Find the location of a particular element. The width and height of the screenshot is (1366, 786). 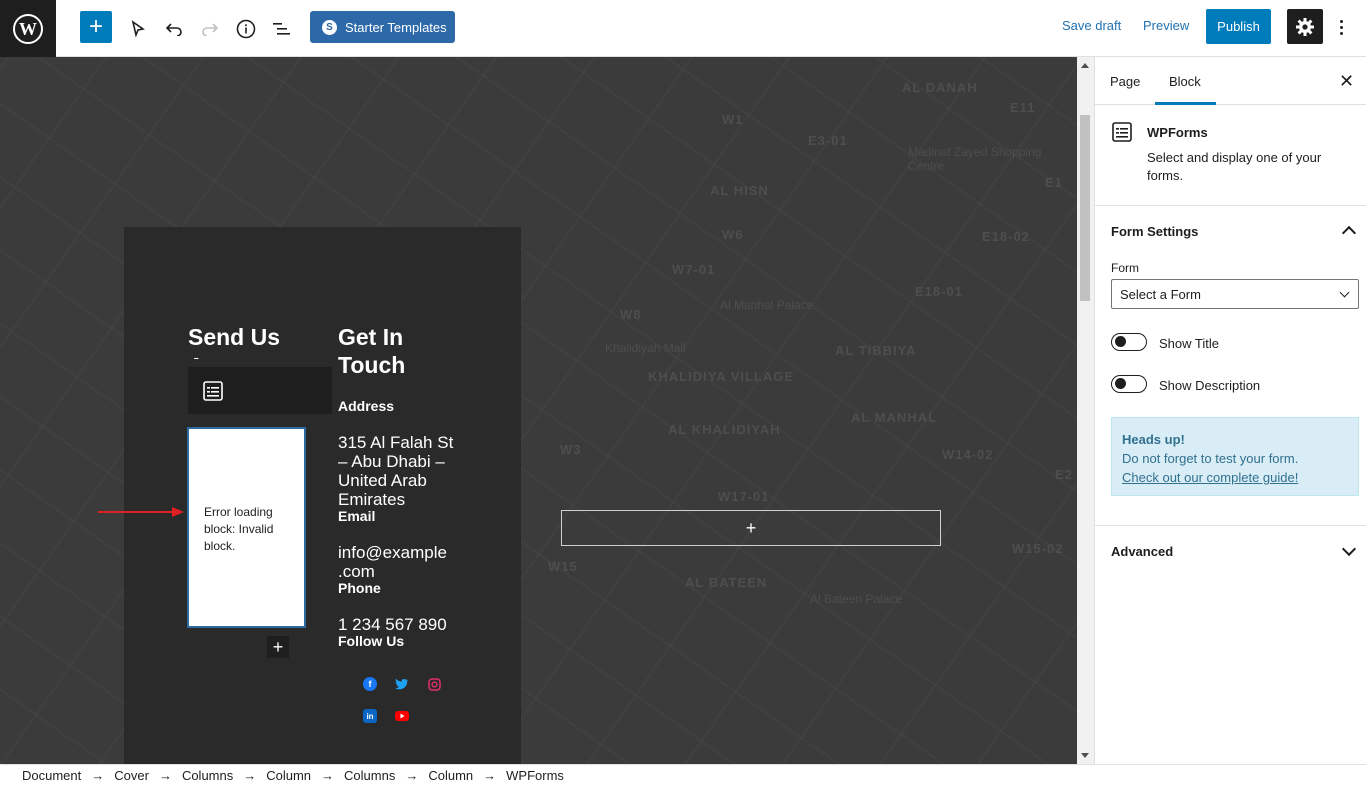

map-label: W15-02 is located at coordinates (1038, 548).